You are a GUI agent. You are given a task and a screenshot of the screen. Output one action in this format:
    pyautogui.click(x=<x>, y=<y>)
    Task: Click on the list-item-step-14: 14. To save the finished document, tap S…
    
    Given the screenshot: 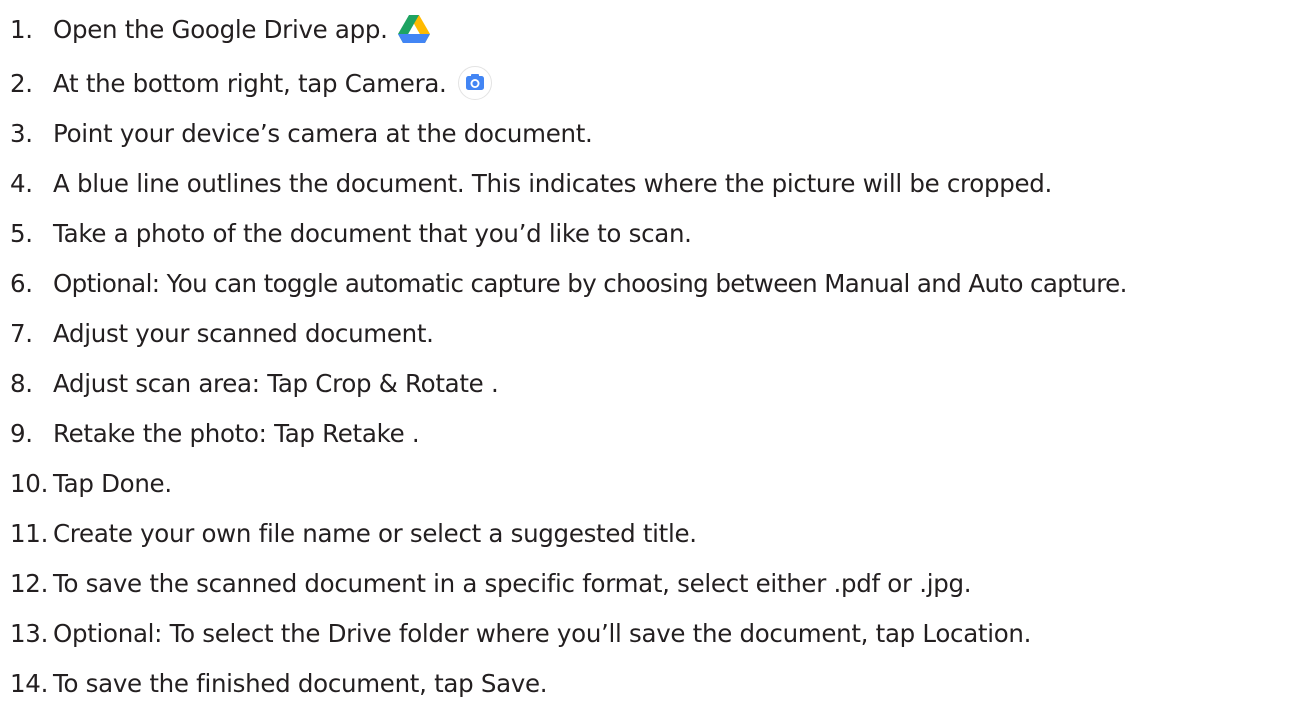 What is the action you would take?
    pyautogui.click(x=652, y=683)
    